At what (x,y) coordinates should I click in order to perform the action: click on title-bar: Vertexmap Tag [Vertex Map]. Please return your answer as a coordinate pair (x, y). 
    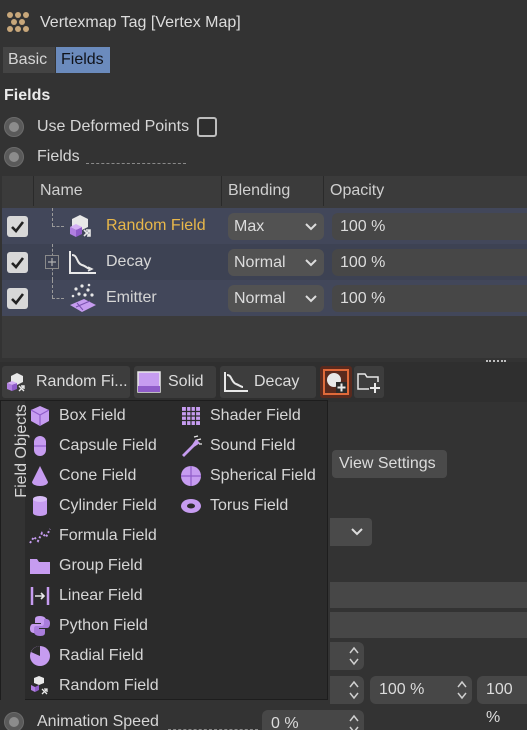
    Looking at the image, I should click on (263, 23).